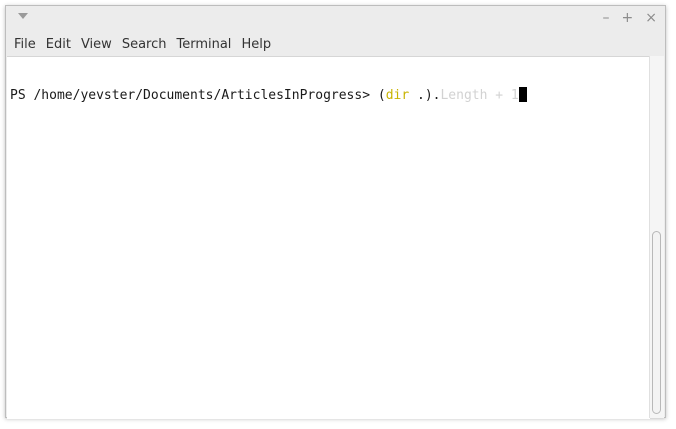 The image size is (676, 429). What do you see at coordinates (256, 44) in the screenshot?
I see `menu-help: Help` at bounding box center [256, 44].